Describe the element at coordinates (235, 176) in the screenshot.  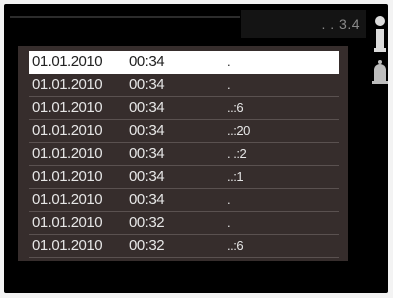
I see `log-alarm: ..:1` at that location.